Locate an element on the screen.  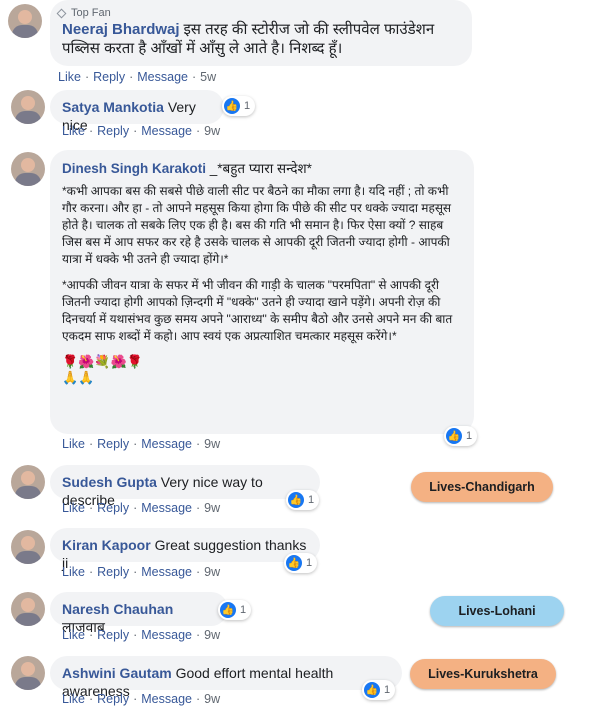
comment-inline-text: _*बहुत प्यारा सन्देश* is located at coordinates (260, 168).